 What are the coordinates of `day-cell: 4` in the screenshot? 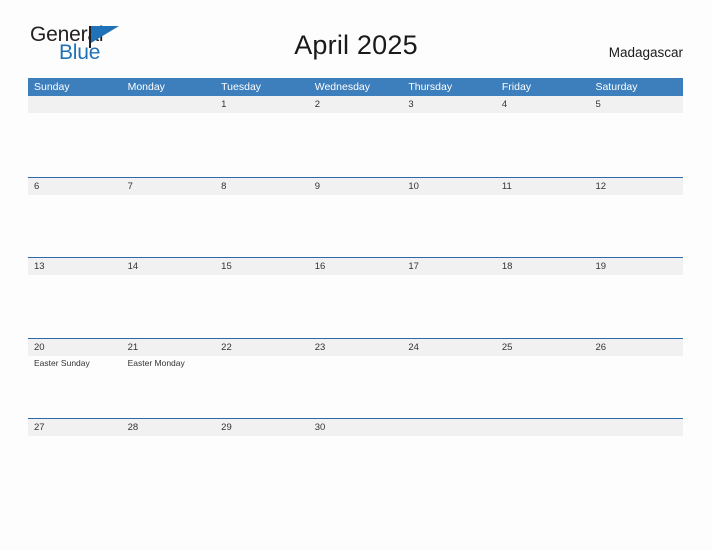 It's located at (543, 136).